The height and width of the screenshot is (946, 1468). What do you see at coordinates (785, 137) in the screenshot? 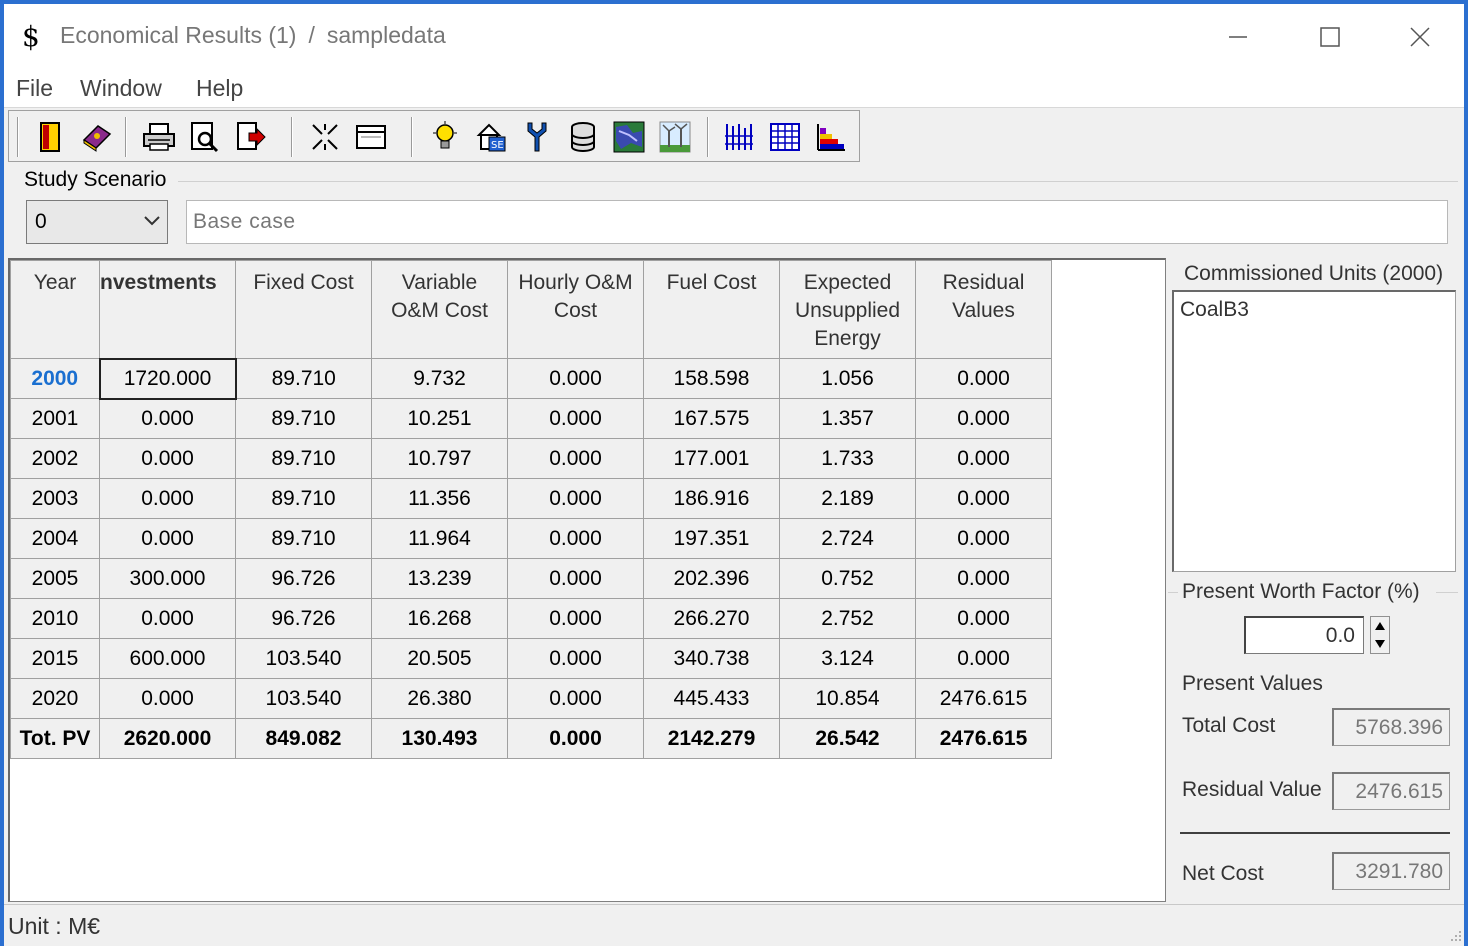
I see `table-grid-button` at bounding box center [785, 137].